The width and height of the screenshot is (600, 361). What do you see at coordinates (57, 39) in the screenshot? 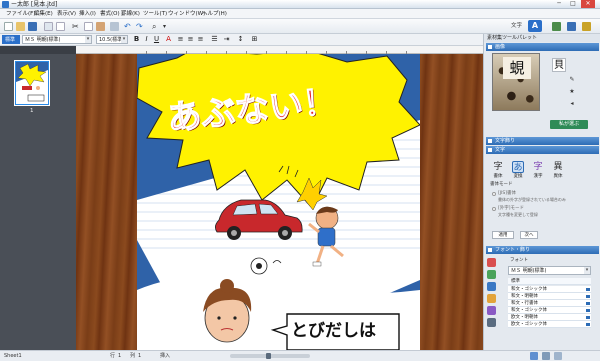
I see `font-name-combo: ＭＳ 明朝(標準) ▾` at bounding box center [57, 39].